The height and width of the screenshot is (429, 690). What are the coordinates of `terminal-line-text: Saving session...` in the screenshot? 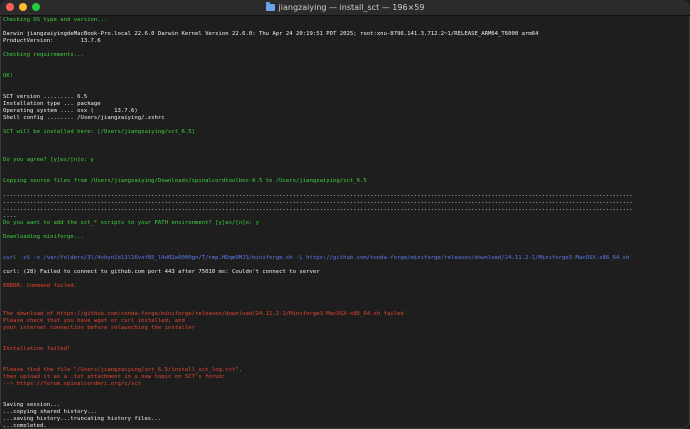 It's located at (32, 405).